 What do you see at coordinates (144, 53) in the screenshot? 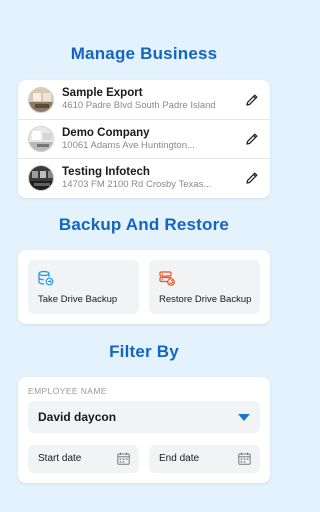
I see `manage-business-title: Manage Business` at bounding box center [144, 53].